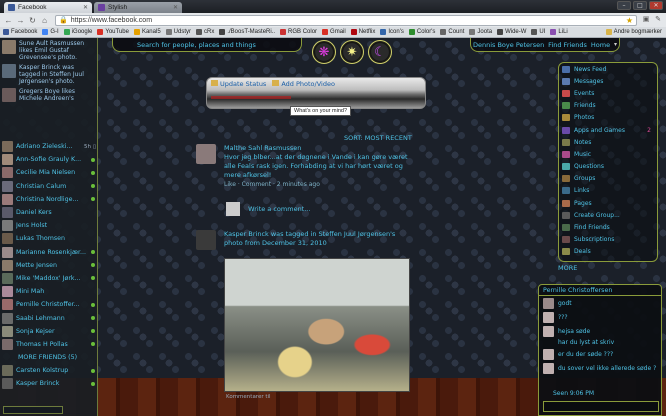 The width and height of the screenshot is (666, 416). What do you see at coordinates (608, 203) in the screenshot?
I see `right-nav-item: Pages` at bounding box center [608, 203].